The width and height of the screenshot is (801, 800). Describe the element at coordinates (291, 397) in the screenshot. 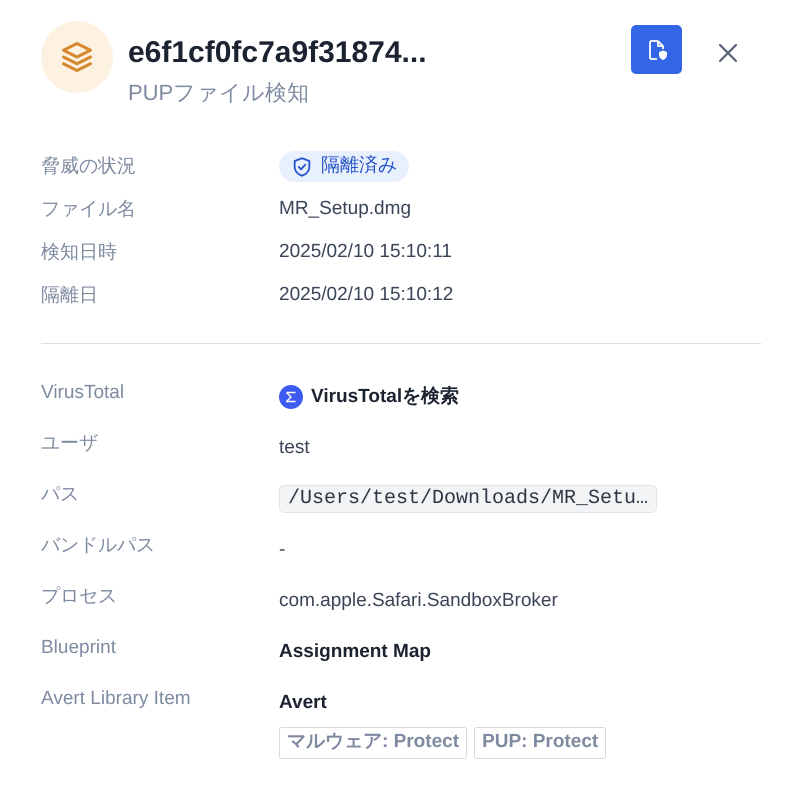

I see `virustotal-logo-icon` at that location.